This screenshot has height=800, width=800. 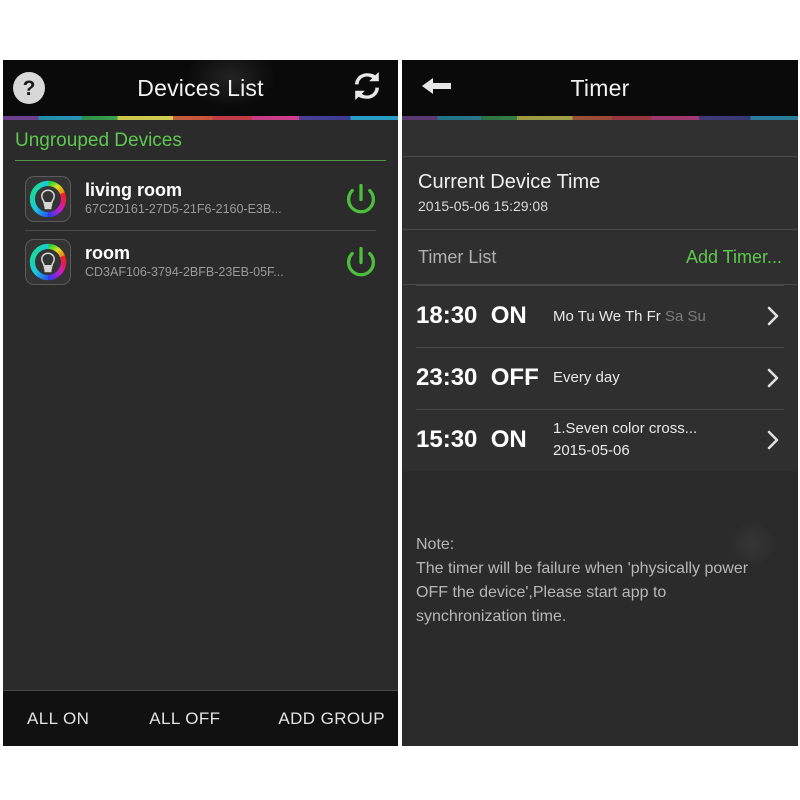 I want to click on timer-days-inactive: Sa Su, so click(x=685, y=316).